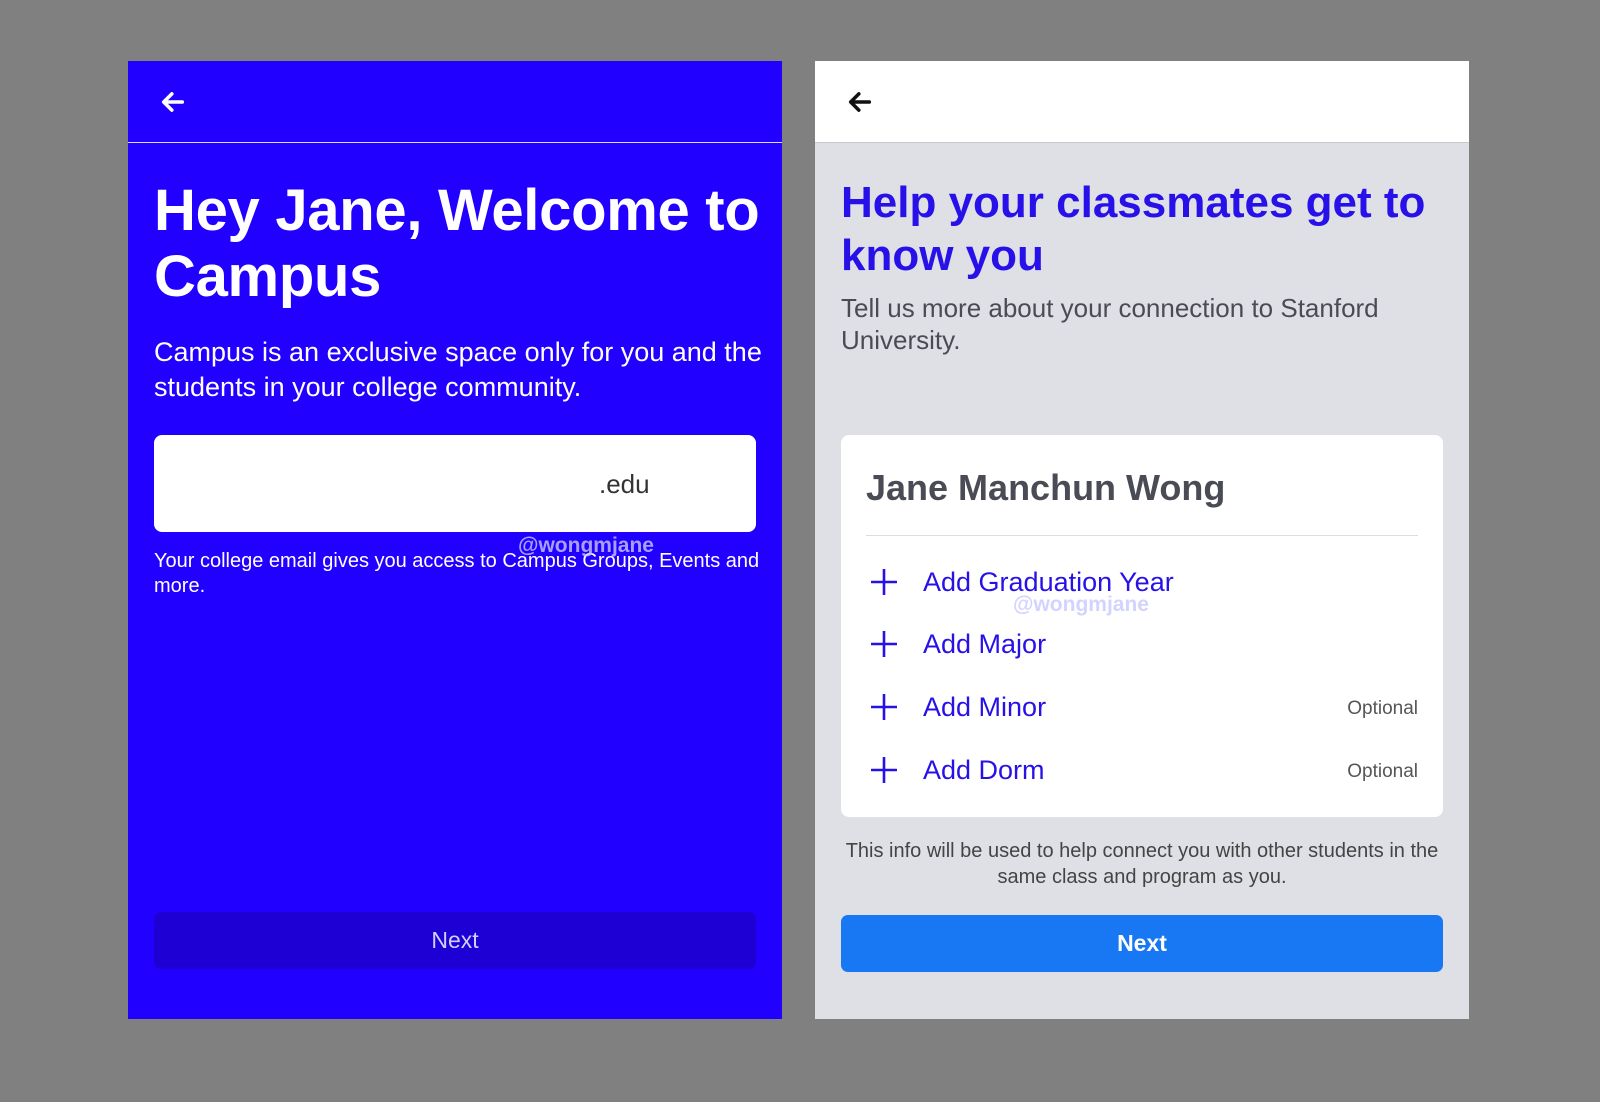 The image size is (1600, 1102). What do you see at coordinates (624, 484) in the screenshot?
I see `email-domain-suffix: .edu` at bounding box center [624, 484].